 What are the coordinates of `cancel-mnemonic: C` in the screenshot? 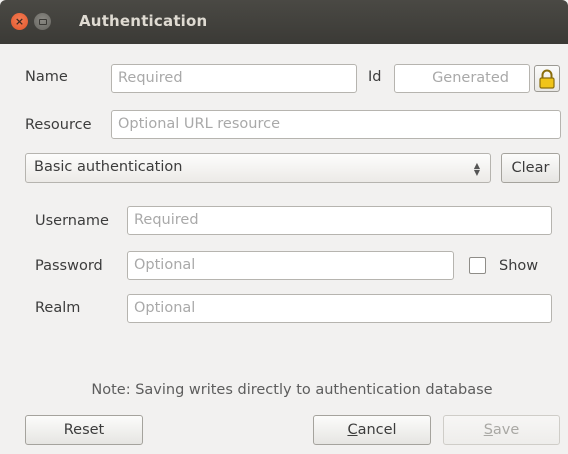 It's located at (352, 430).